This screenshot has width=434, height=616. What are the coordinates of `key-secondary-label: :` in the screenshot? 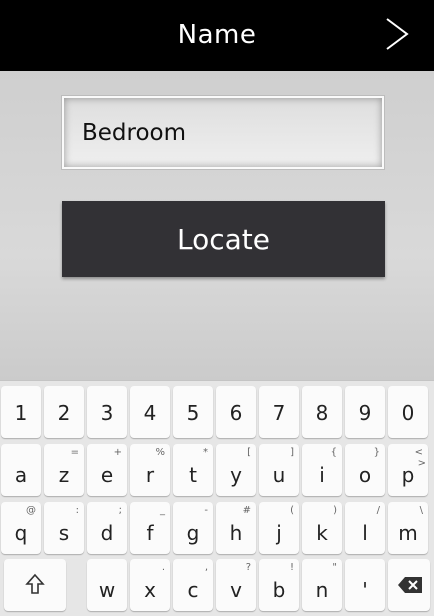 It's located at (77, 510).